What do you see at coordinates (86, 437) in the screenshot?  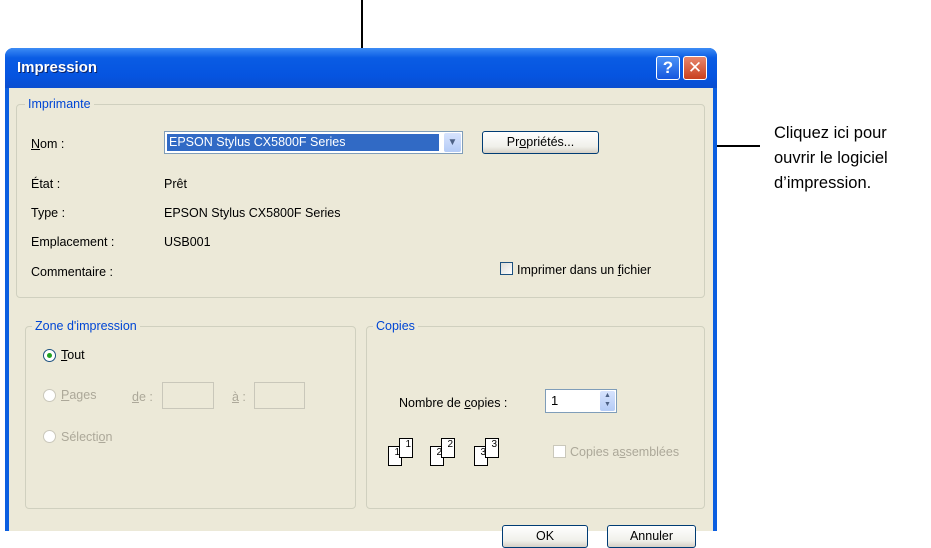 I see `range-selection-label: Sélection` at bounding box center [86, 437].